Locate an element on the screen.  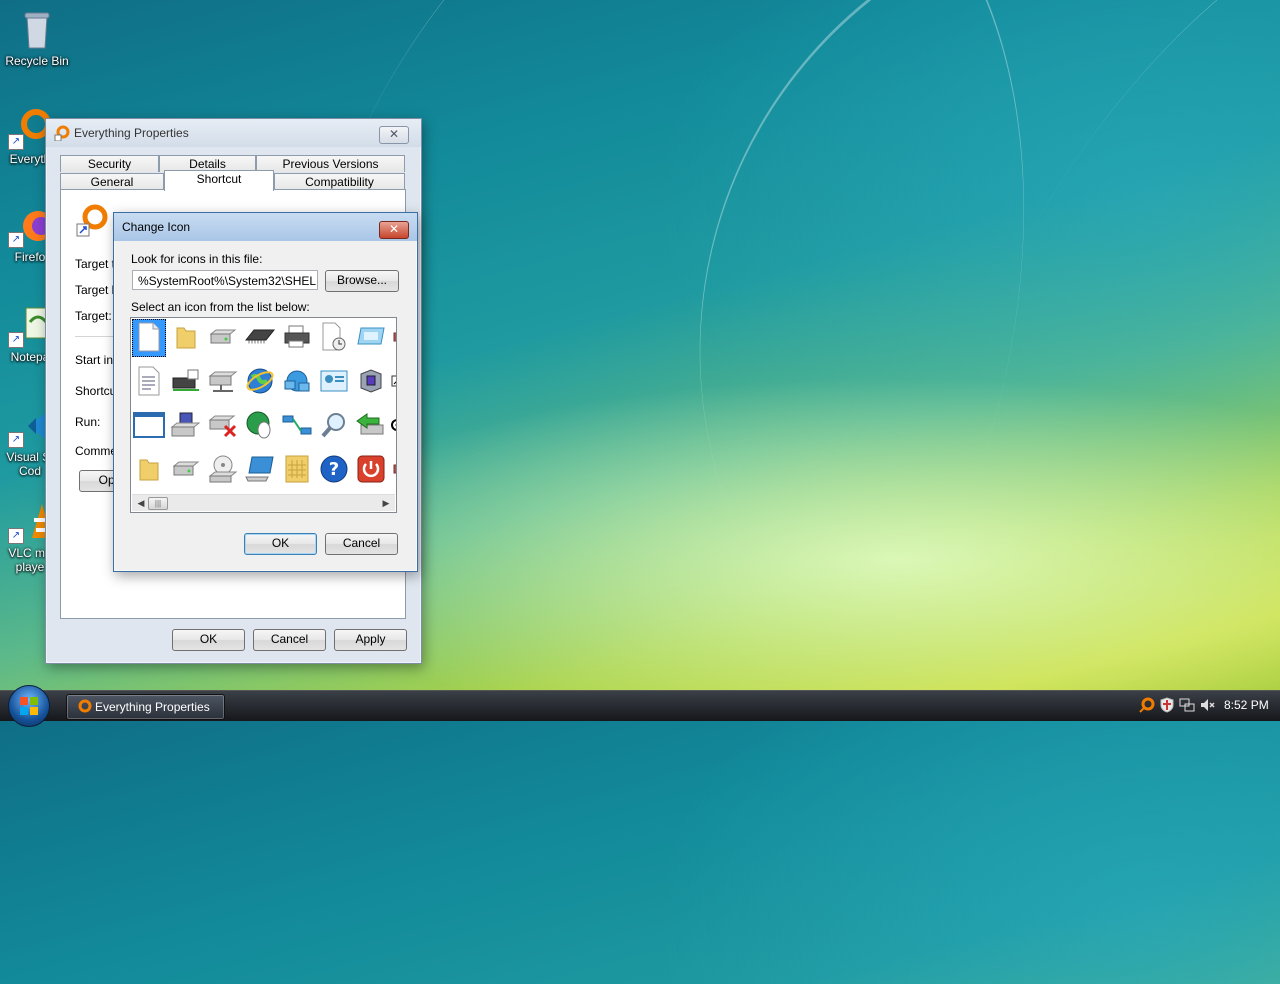
properties-ok-button: OK is located at coordinates (208, 640).